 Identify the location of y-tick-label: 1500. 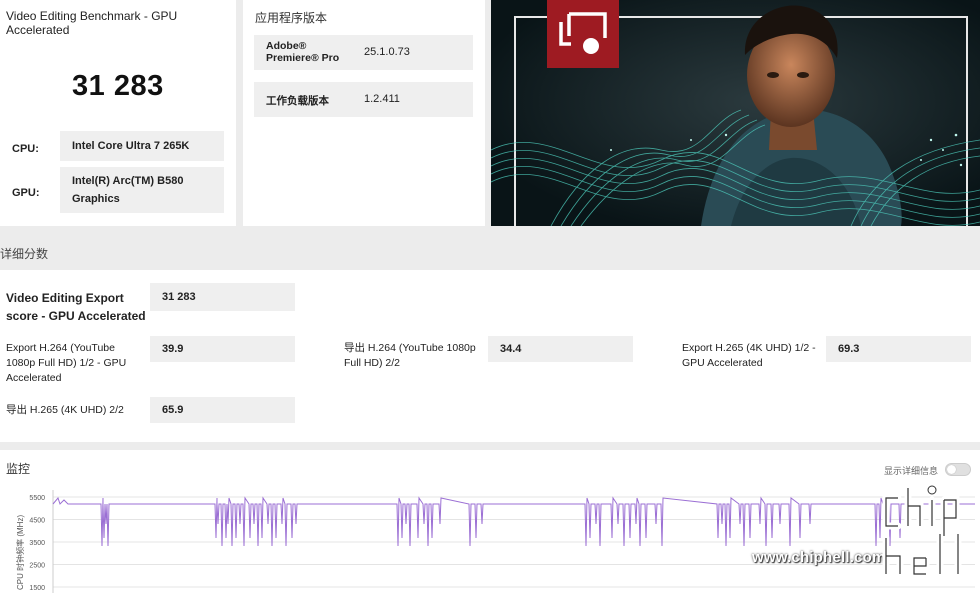
(37, 588).